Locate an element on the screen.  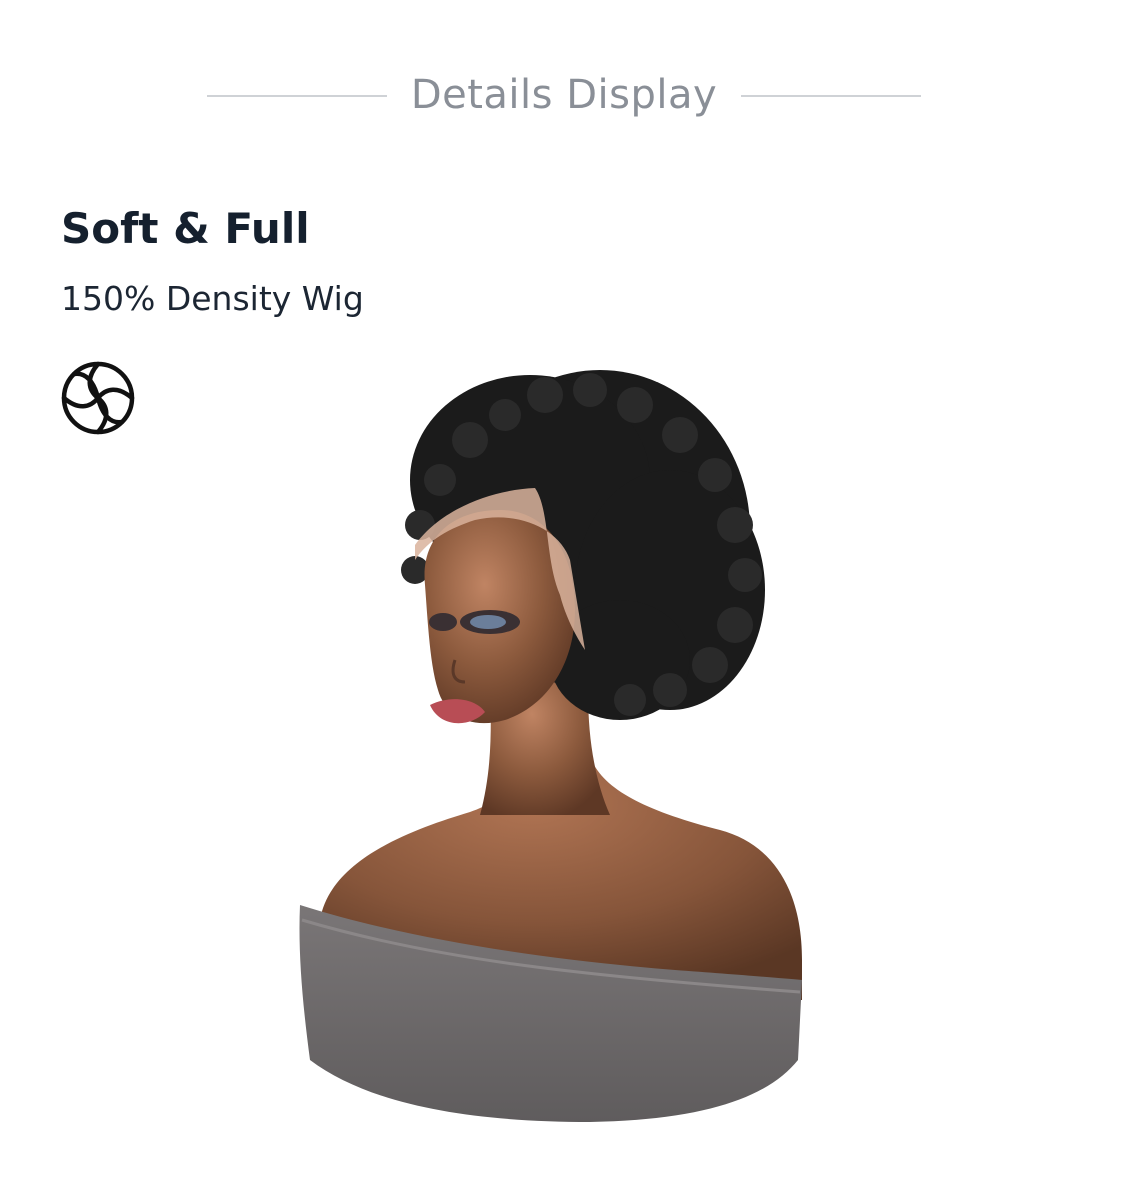
section-title: Details Display is located at coordinates (564, 95).